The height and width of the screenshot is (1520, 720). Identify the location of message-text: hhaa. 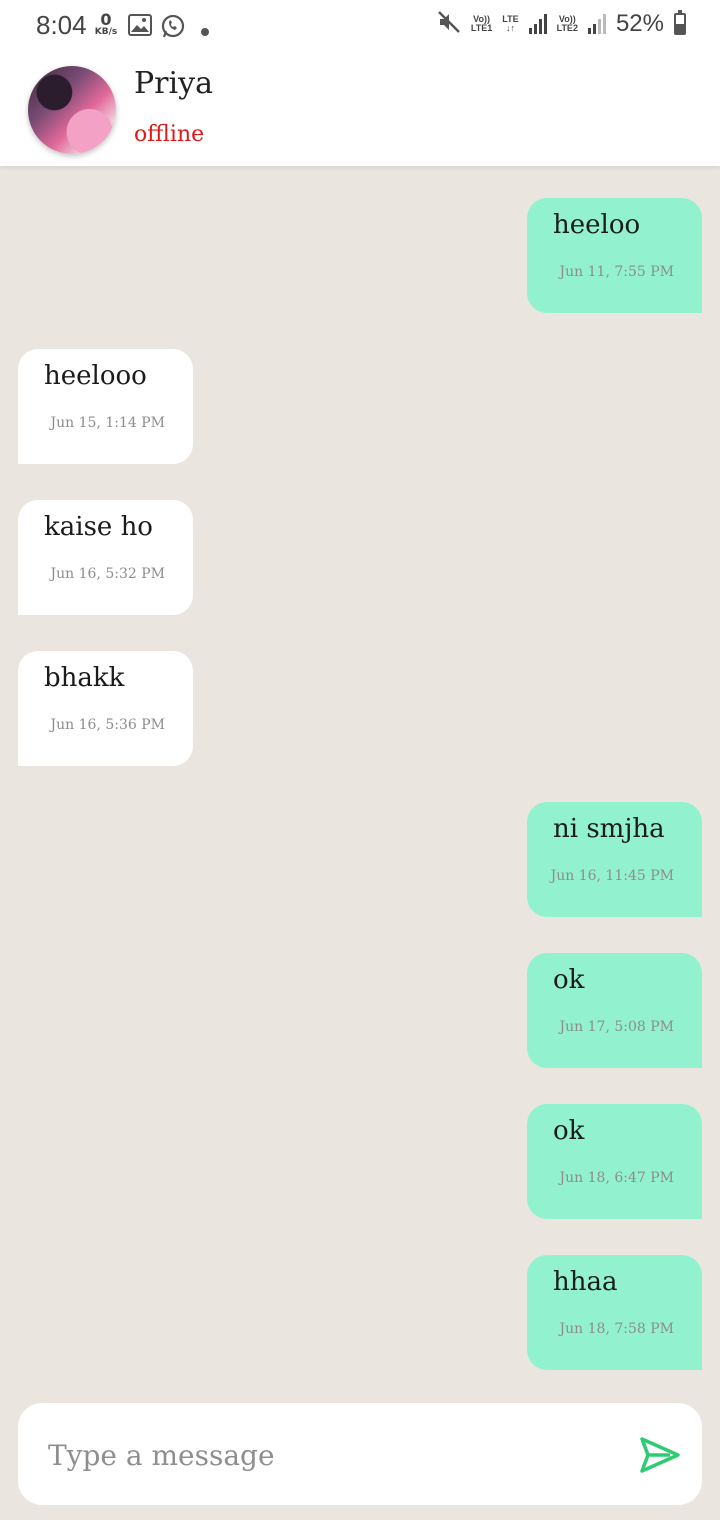
(585, 1282).